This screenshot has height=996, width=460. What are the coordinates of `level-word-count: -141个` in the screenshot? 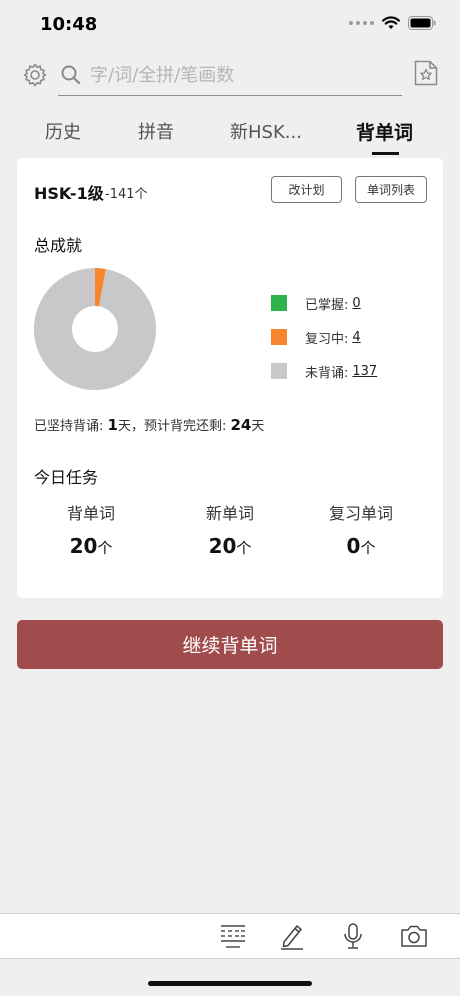 It's located at (126, 194).